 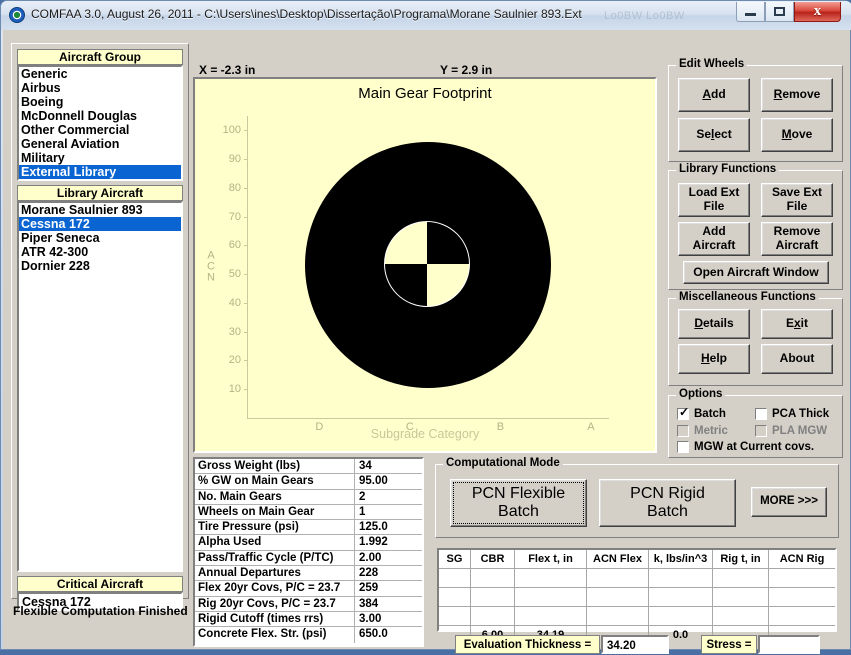 I want to click on parameter-value: 1.992, so click(x=388, y=542).